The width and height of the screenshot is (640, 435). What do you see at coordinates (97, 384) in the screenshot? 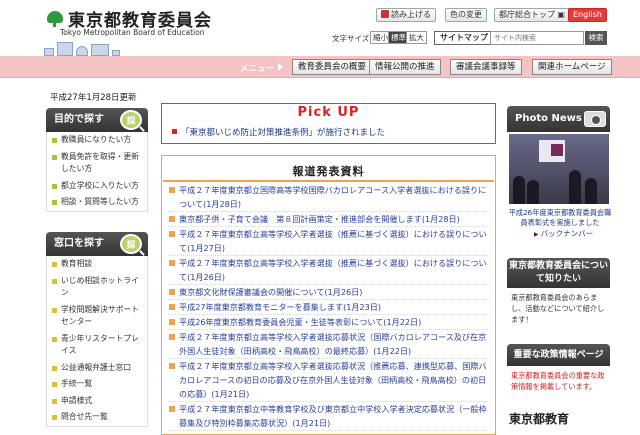
I see `list-item: 手続一覧` at bounding box center [97, 384].